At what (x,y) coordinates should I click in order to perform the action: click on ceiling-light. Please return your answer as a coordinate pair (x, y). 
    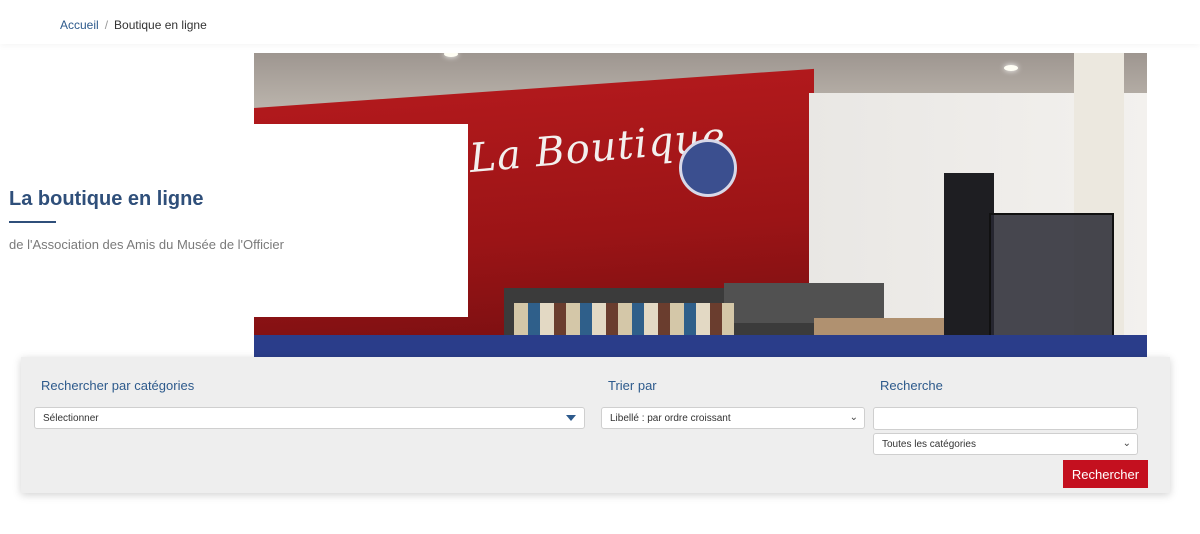
    Looking at the image, I should click on (1011, 68).